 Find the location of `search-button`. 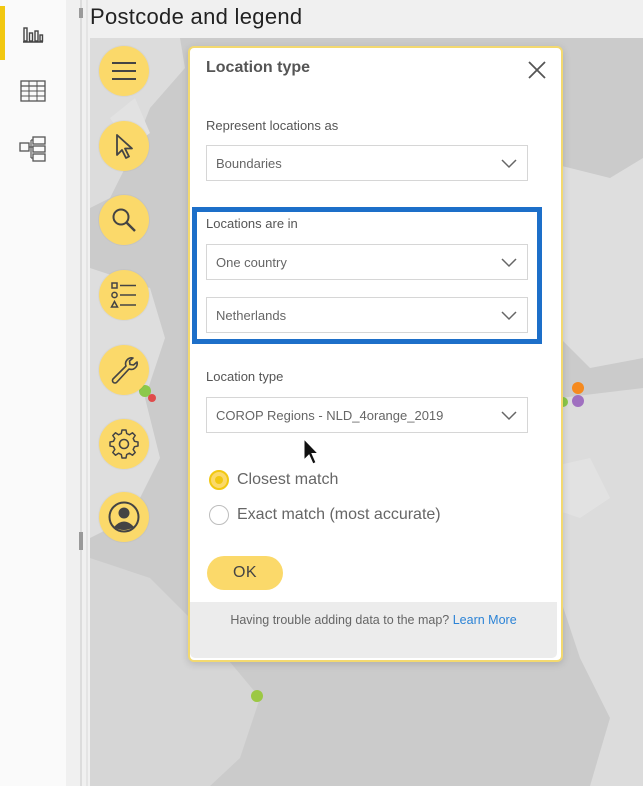

search-button is located at coordinates (124, 220).